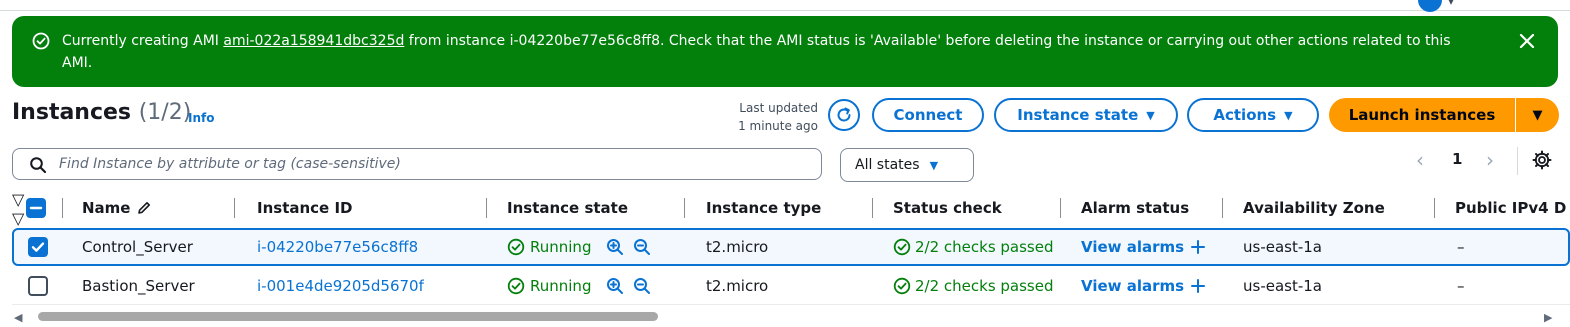  Describe the element at coordinates (348, 316) in the screenshot. I see `horizontal-scrollbar-thumb` at that location.